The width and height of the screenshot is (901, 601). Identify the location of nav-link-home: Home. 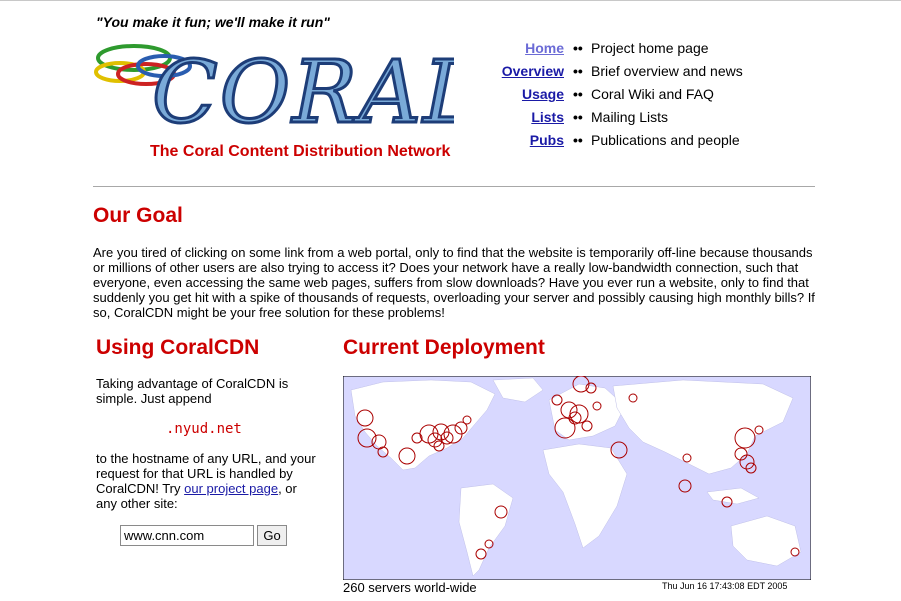
(544, 48).